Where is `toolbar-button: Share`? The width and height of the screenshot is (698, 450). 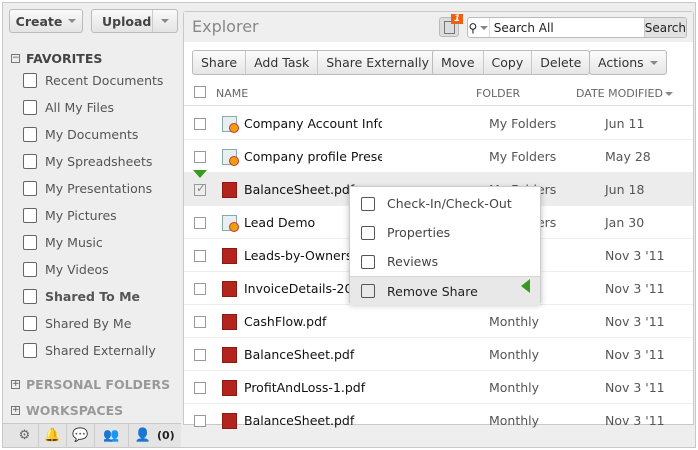 toolbar-button: Share is located at coordinates (220, 62).